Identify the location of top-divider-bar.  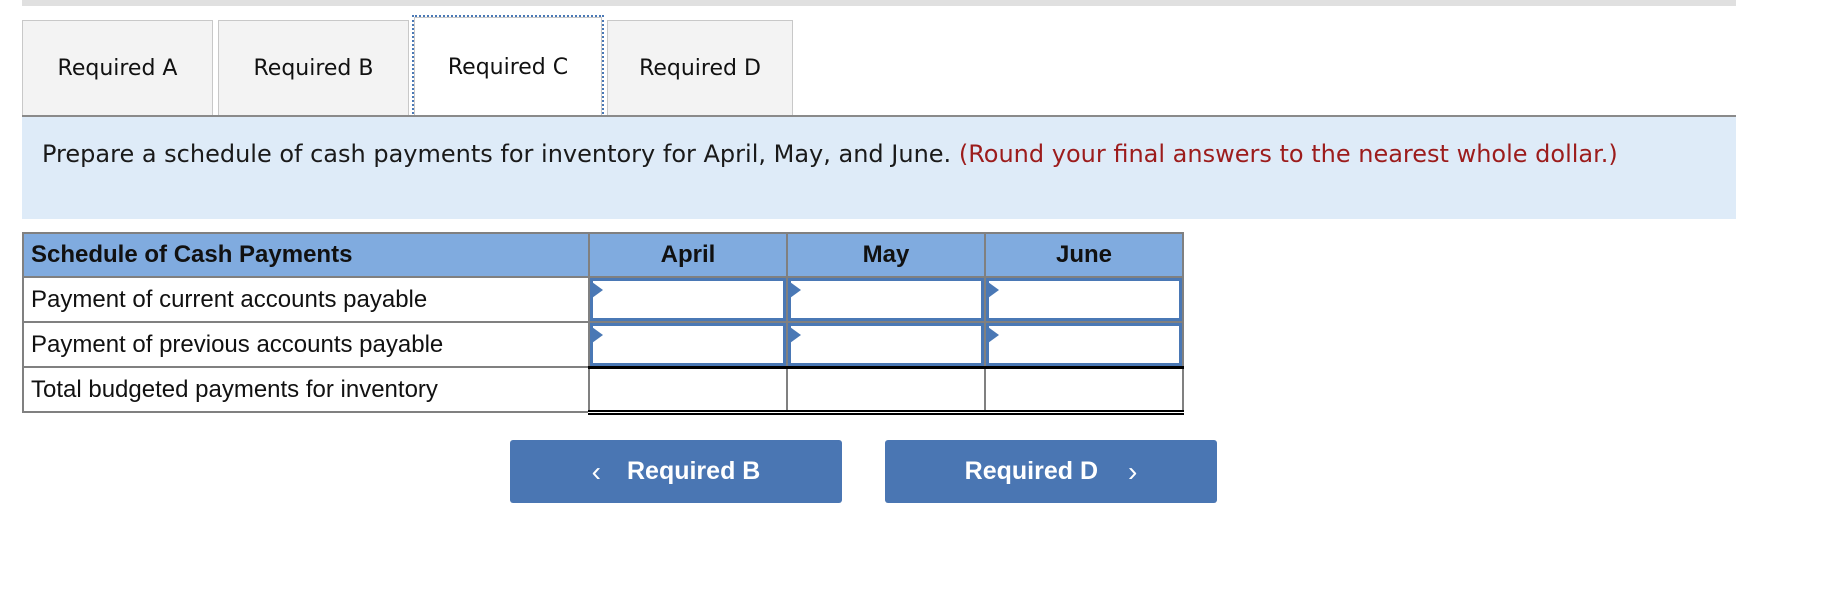
(879, 3).